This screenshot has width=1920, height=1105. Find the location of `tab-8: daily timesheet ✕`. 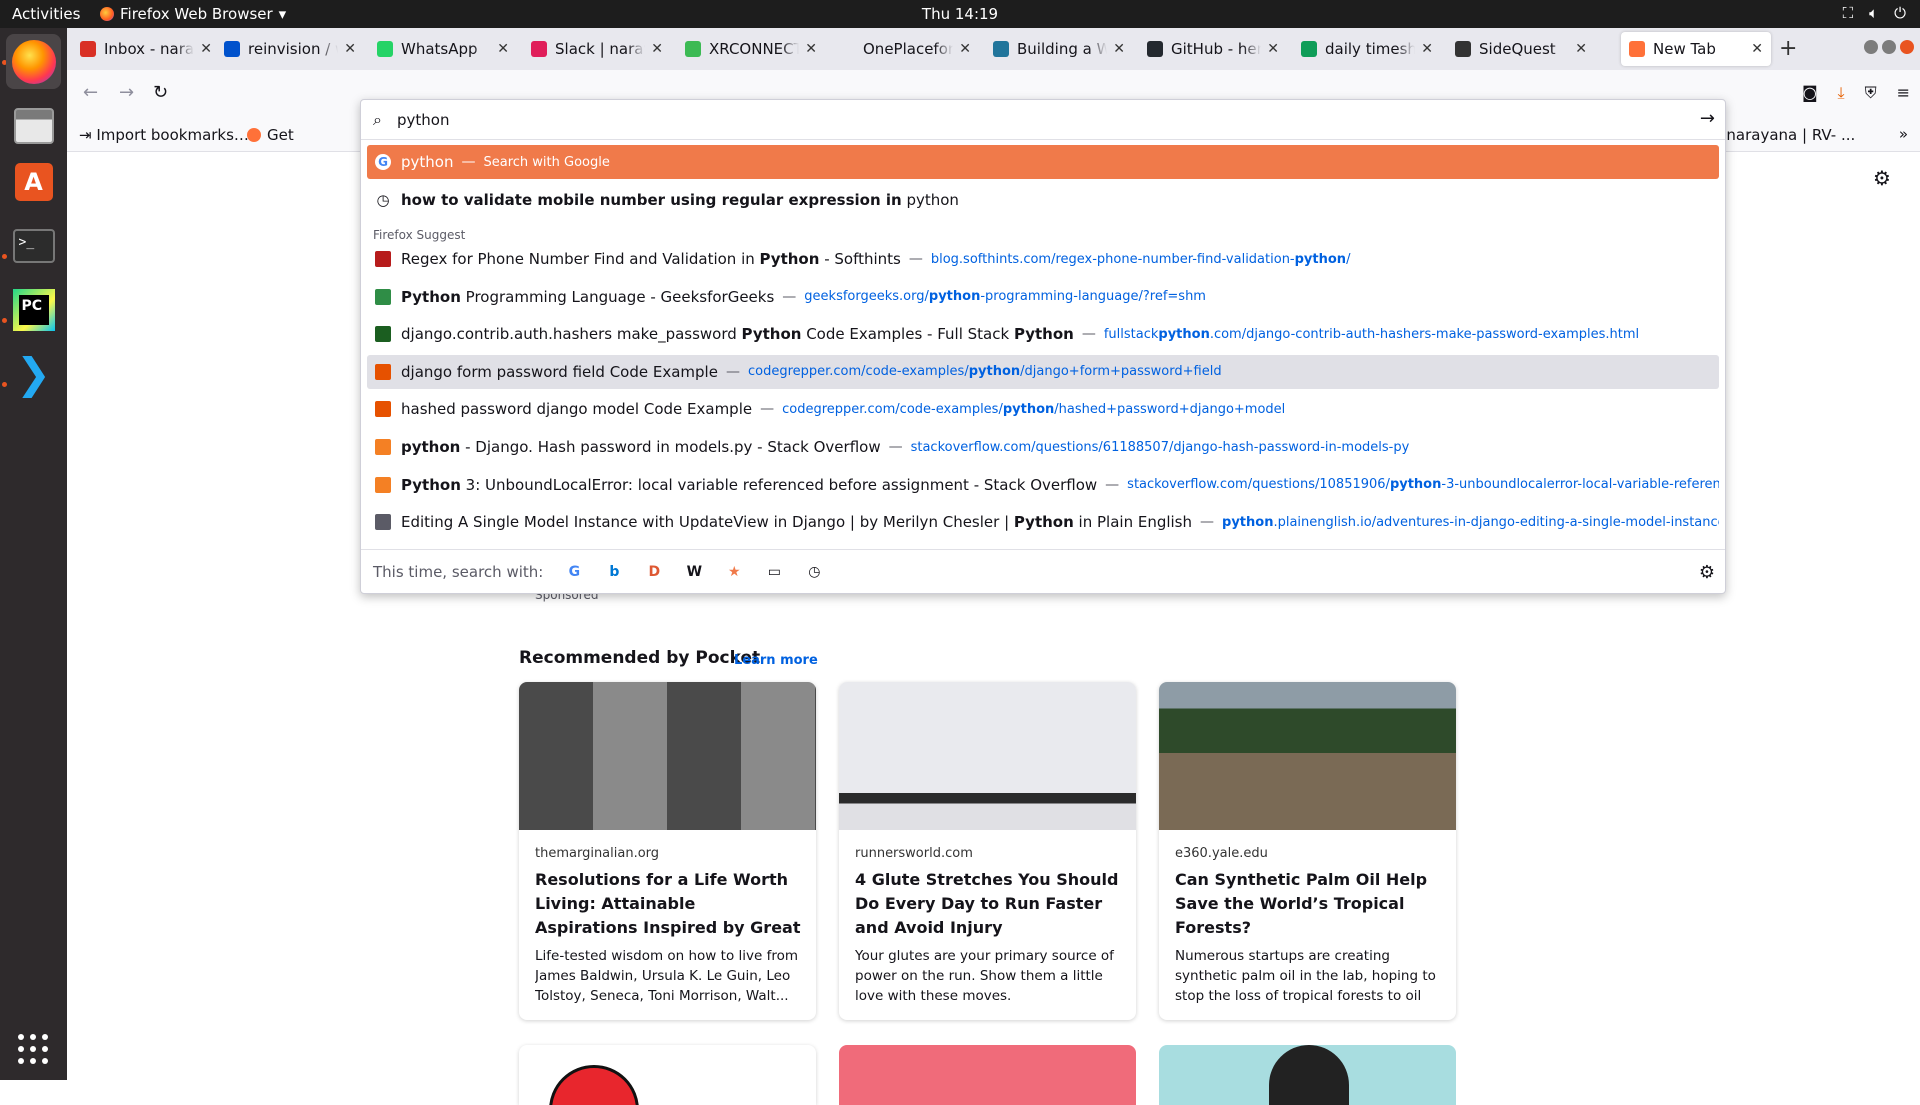

tab-8: daily timesheet ✕ is located at coordinates (1367, 49).